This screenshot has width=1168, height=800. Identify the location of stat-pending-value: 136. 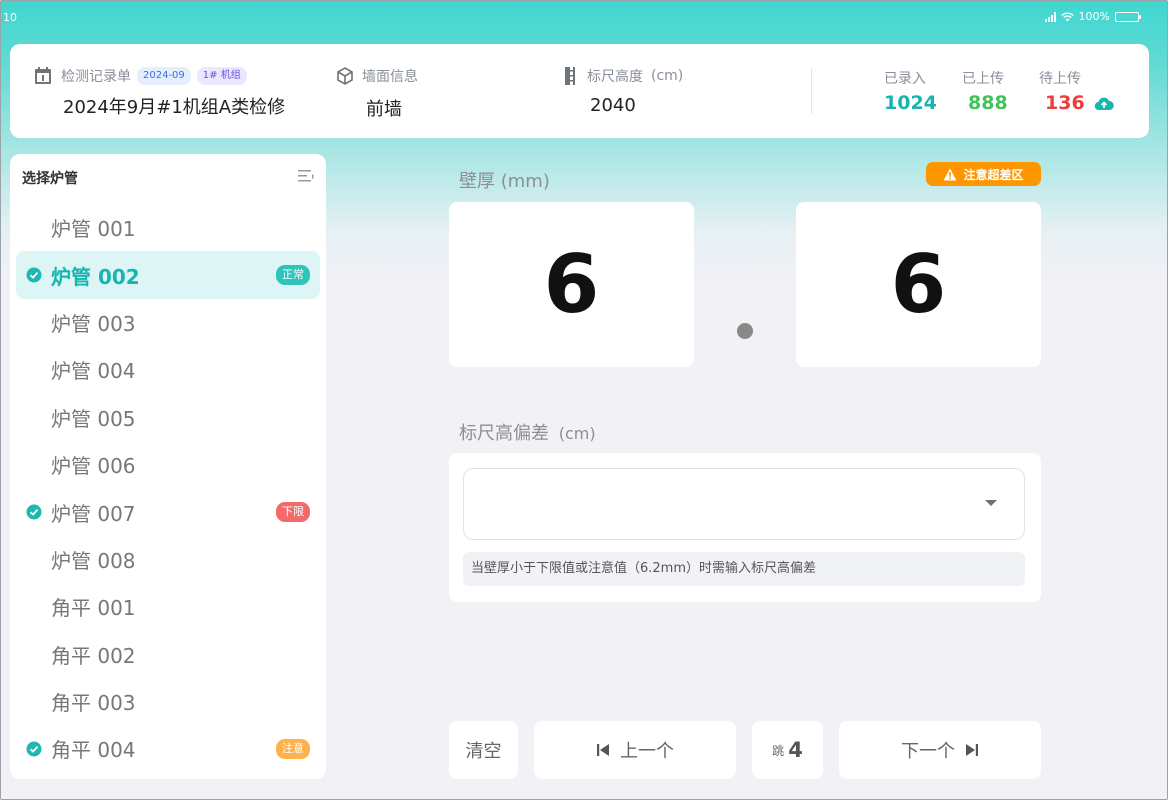
(1065, 103).